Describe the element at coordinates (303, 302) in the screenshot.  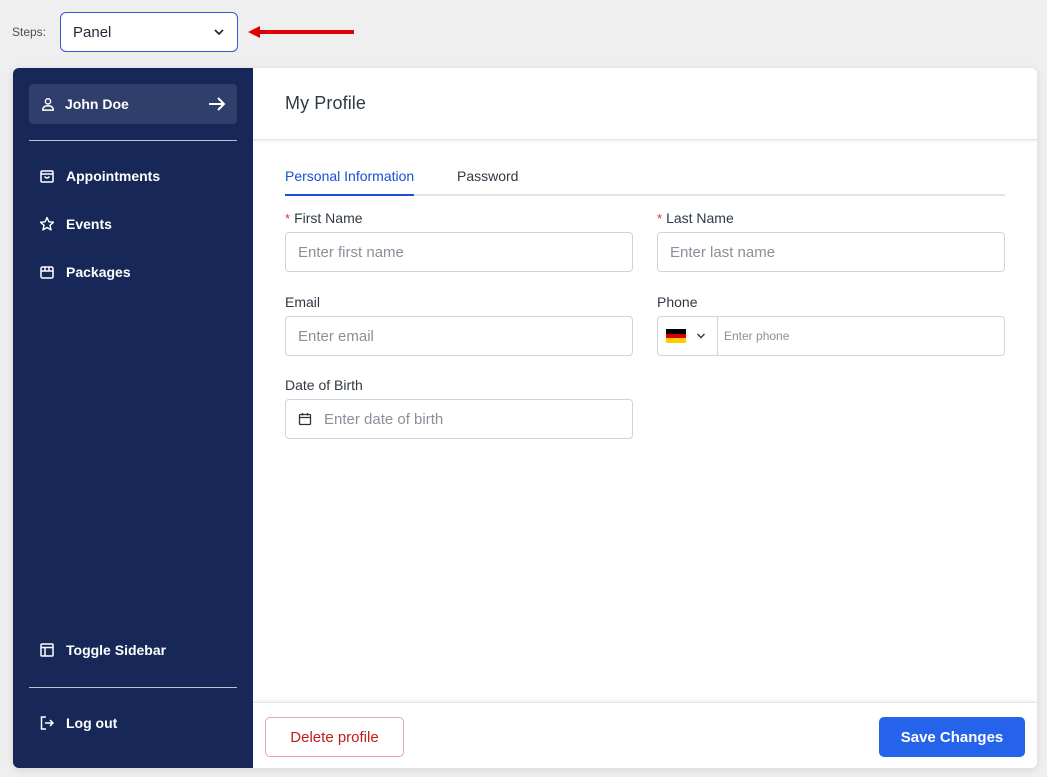
I see `email-label: Email` at that location.